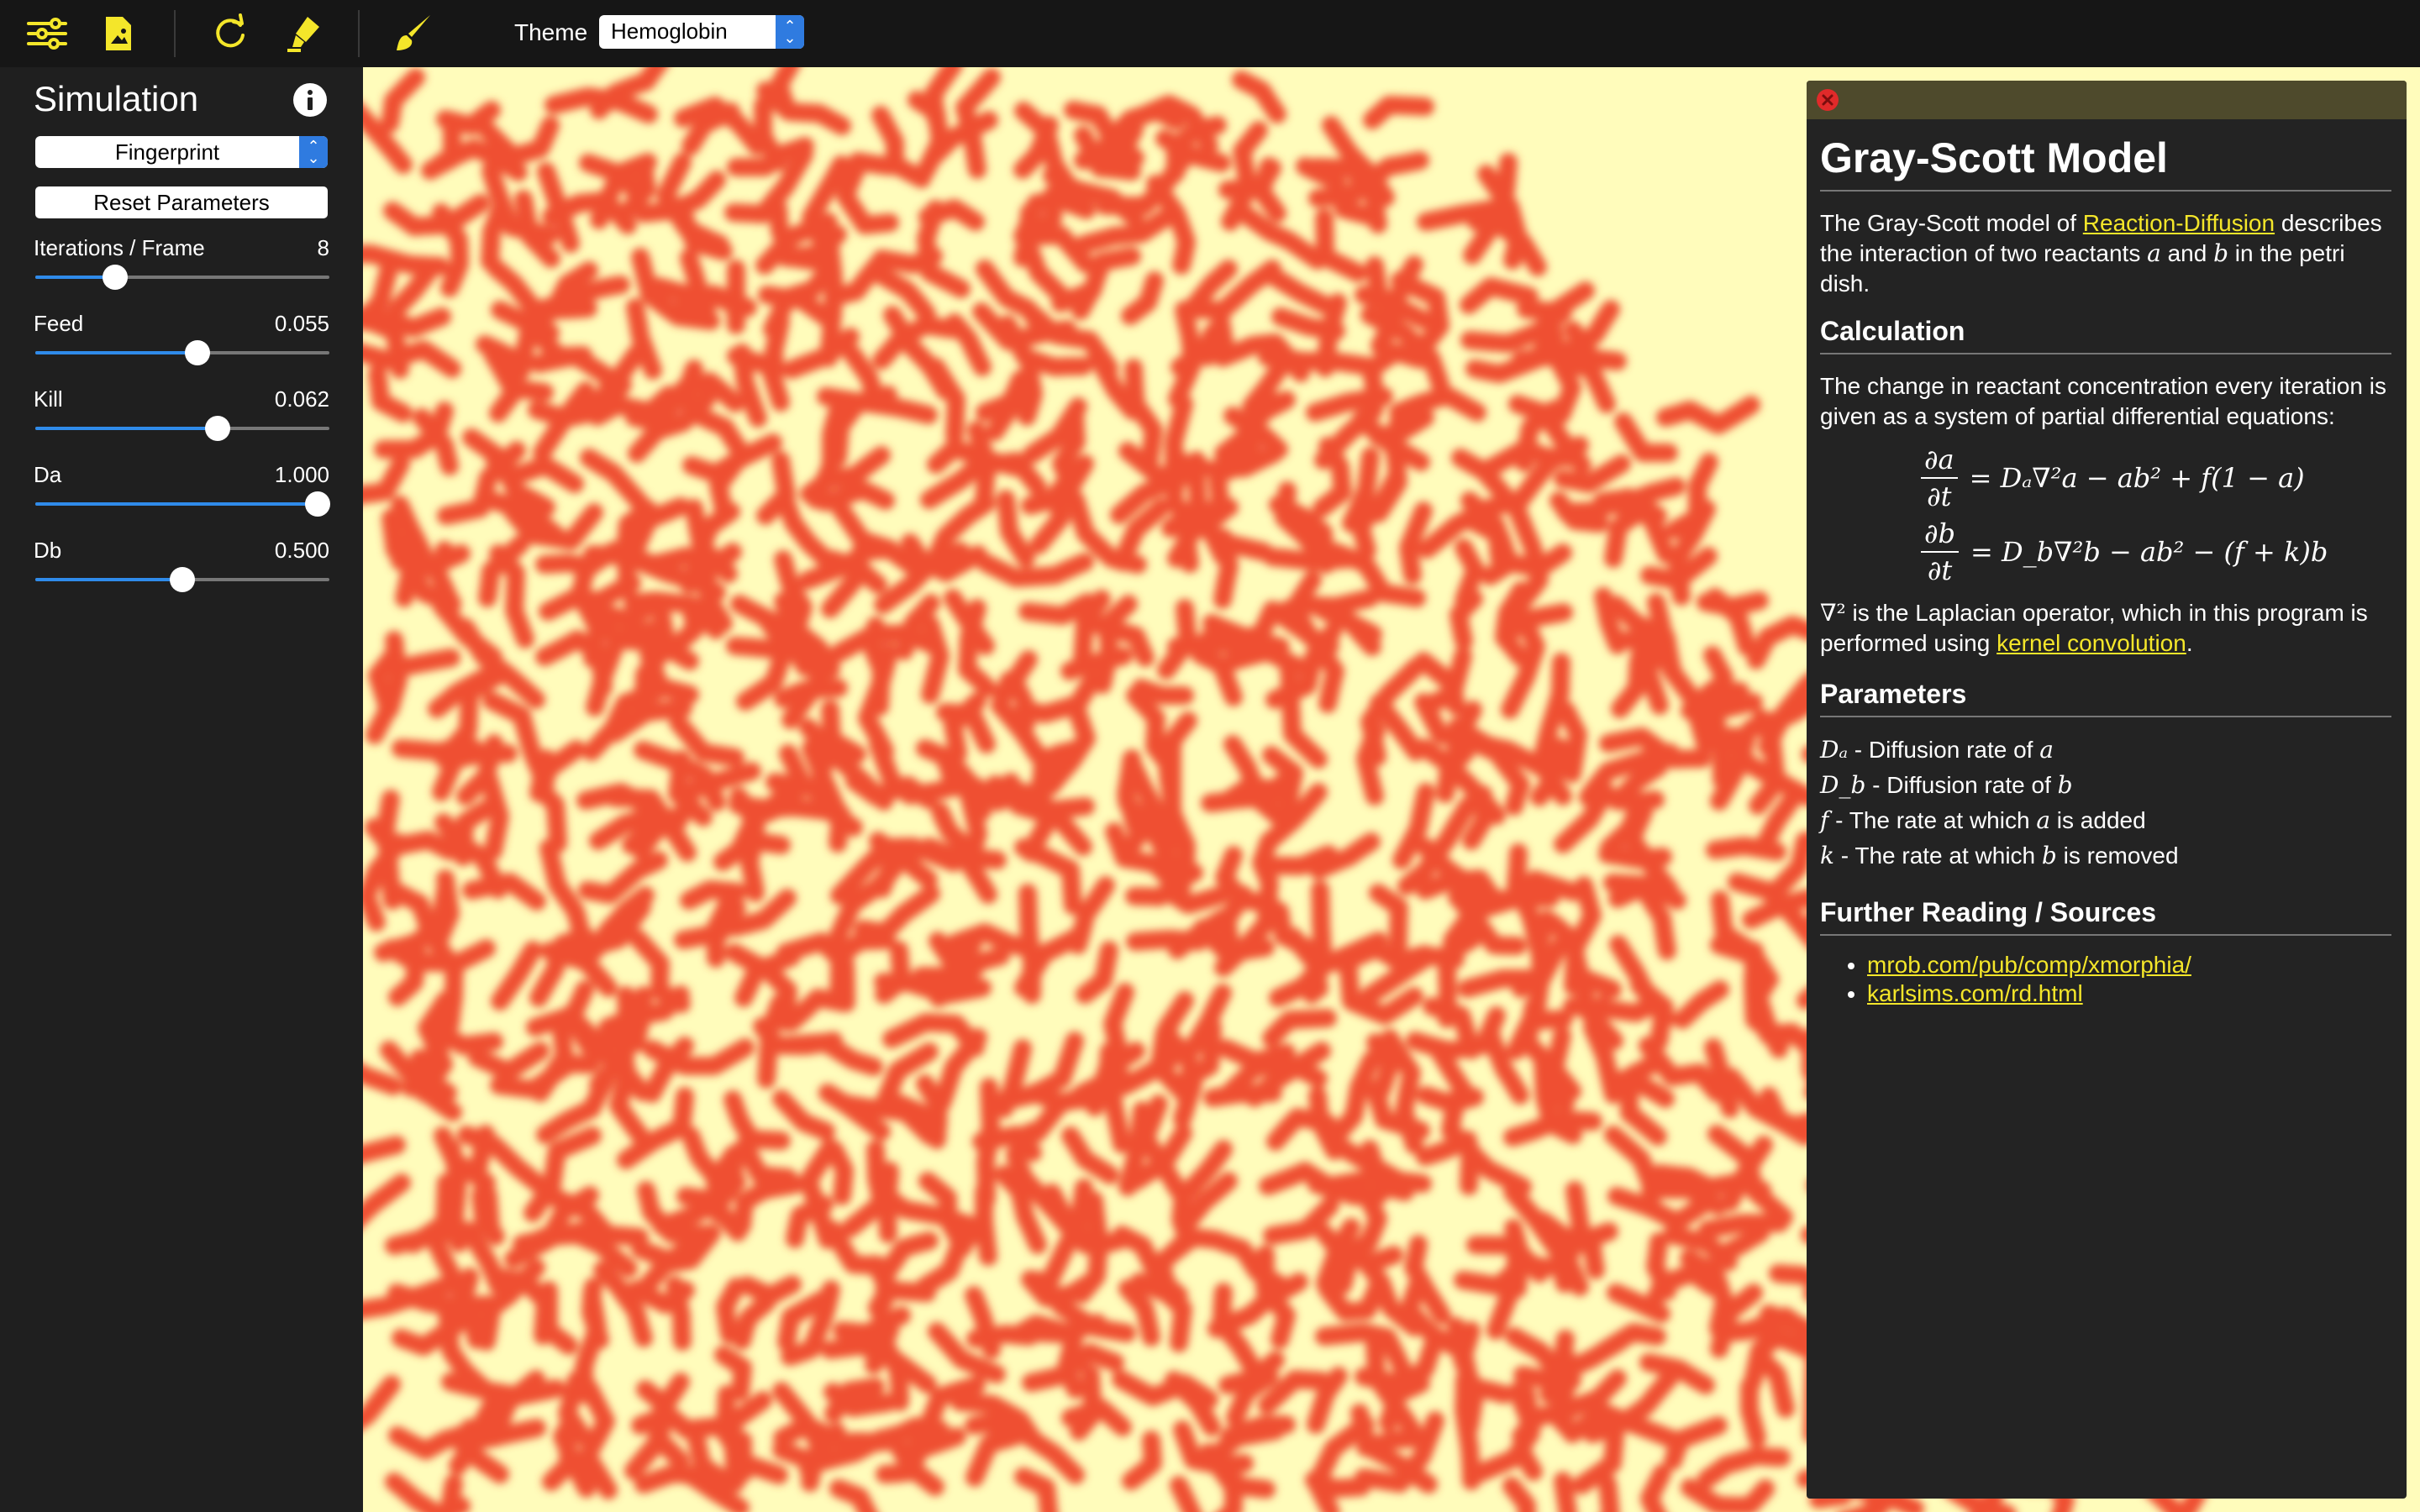  Describe the element at coordinates (2105, 697) in the screenshot. I see `parameters-heading: Parameters` at that location.